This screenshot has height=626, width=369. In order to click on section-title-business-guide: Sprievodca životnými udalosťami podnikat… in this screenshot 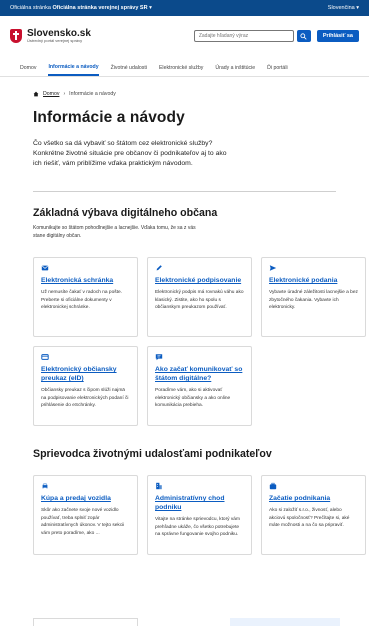, I will do `click(152, 454)`.